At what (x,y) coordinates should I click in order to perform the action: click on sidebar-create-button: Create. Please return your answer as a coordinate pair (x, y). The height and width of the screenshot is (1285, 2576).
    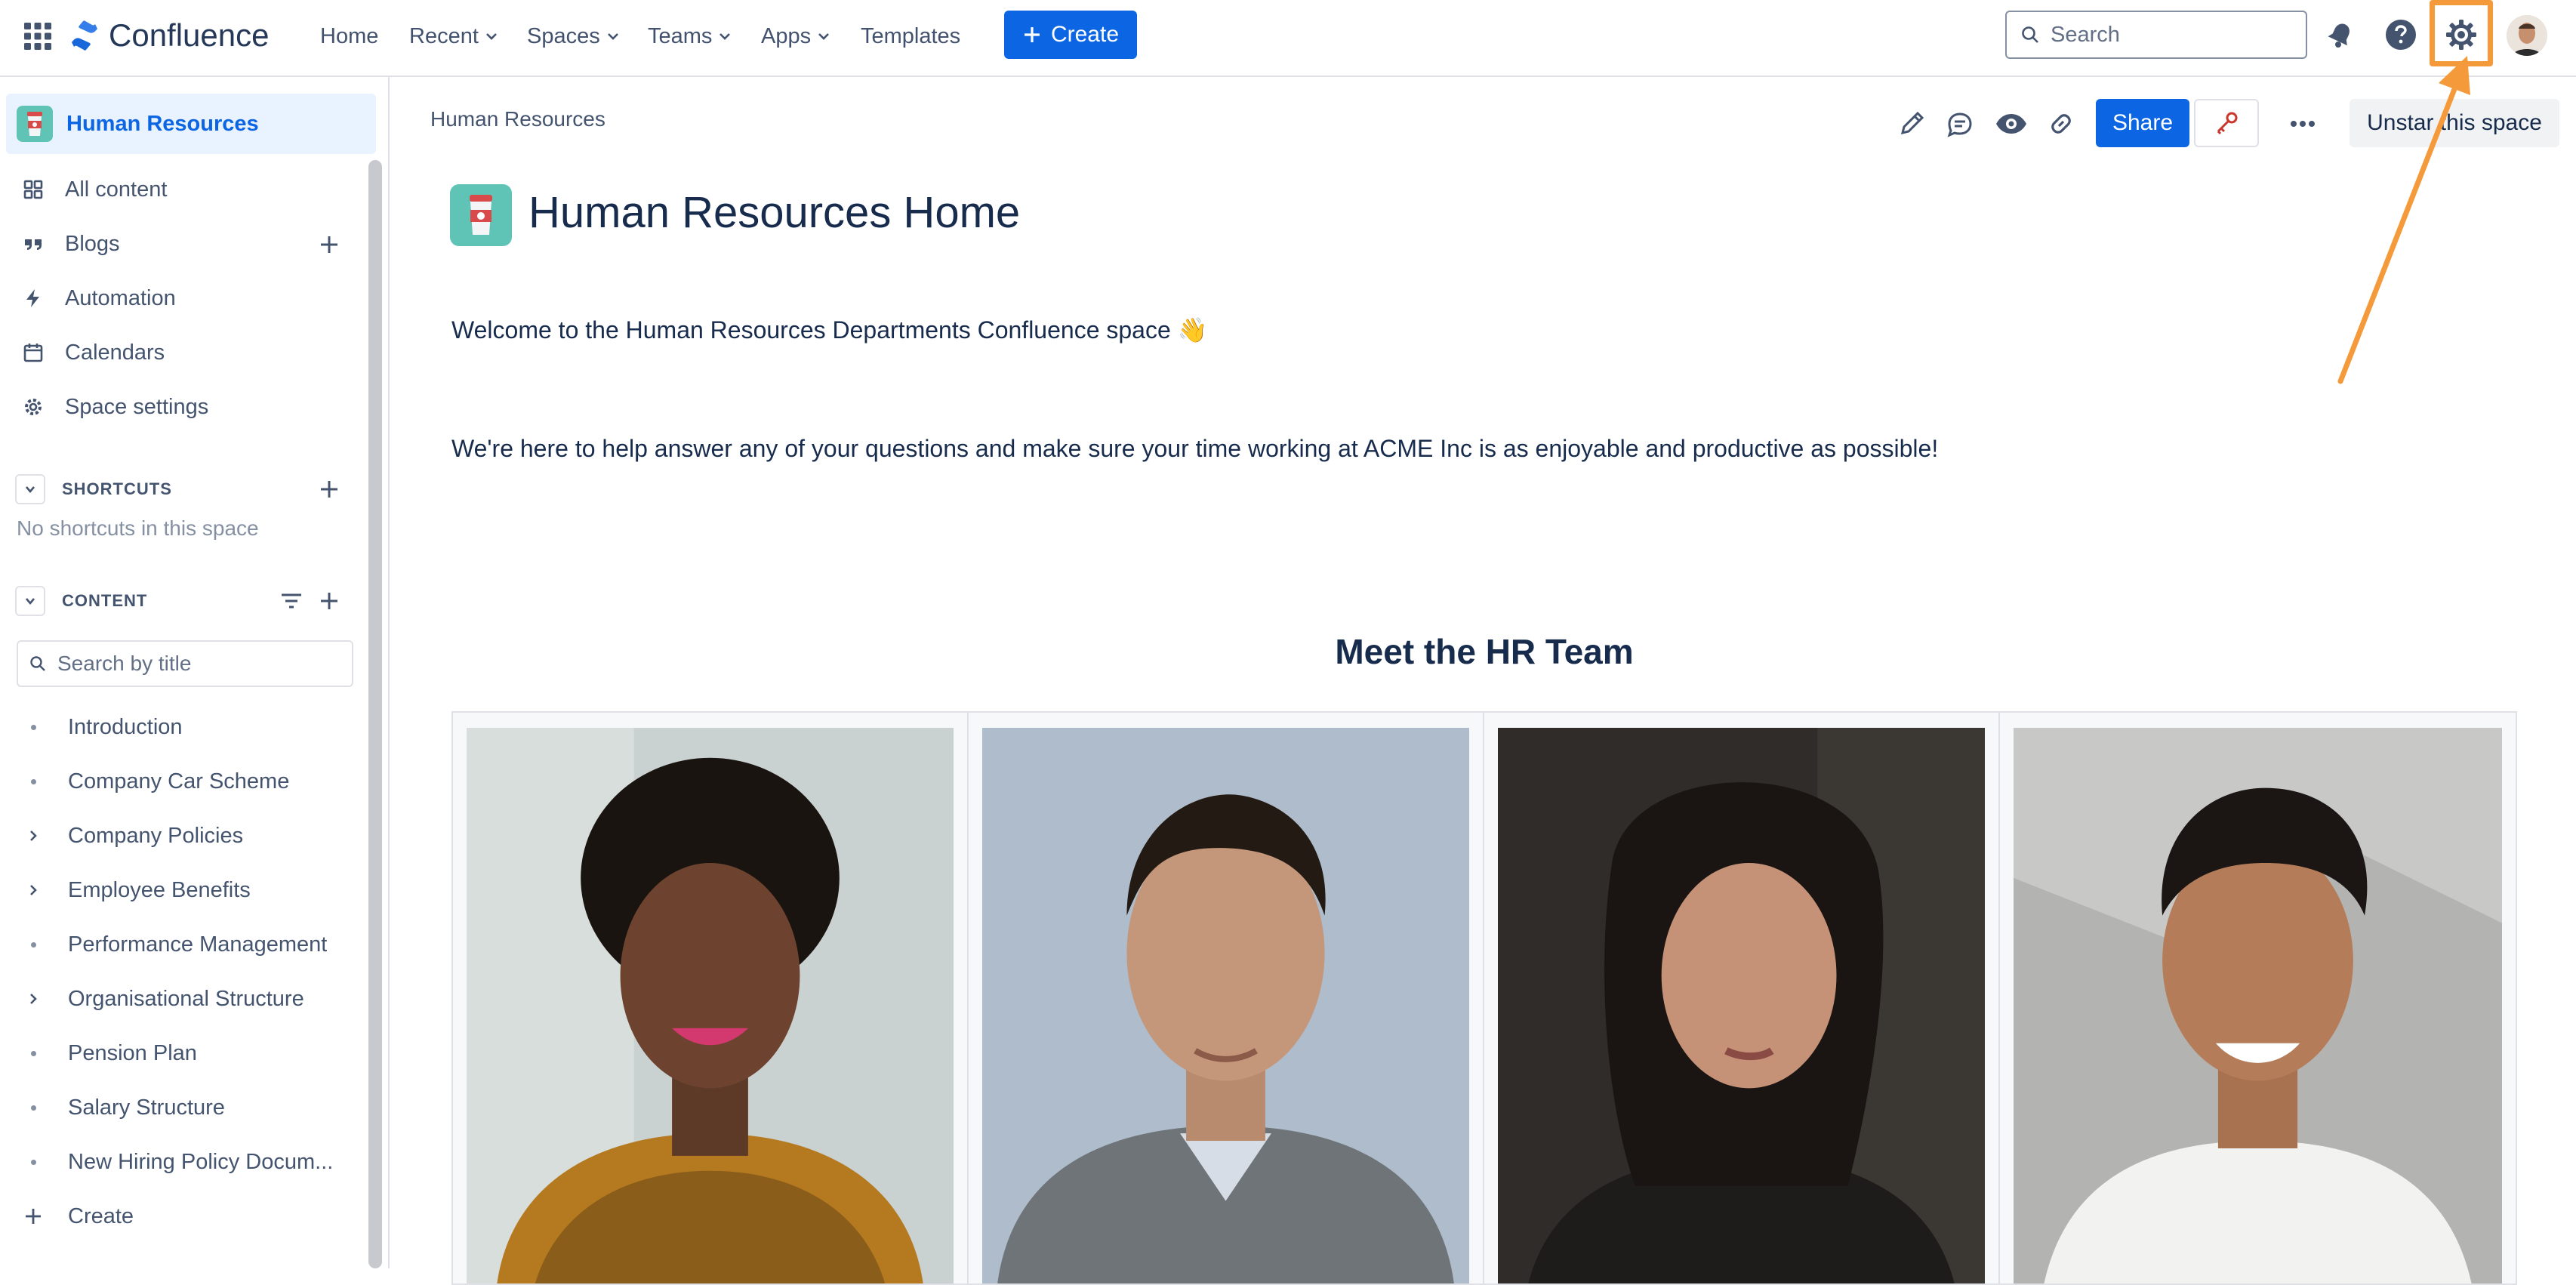
    Looking at the image, I should click on (191, 1216).